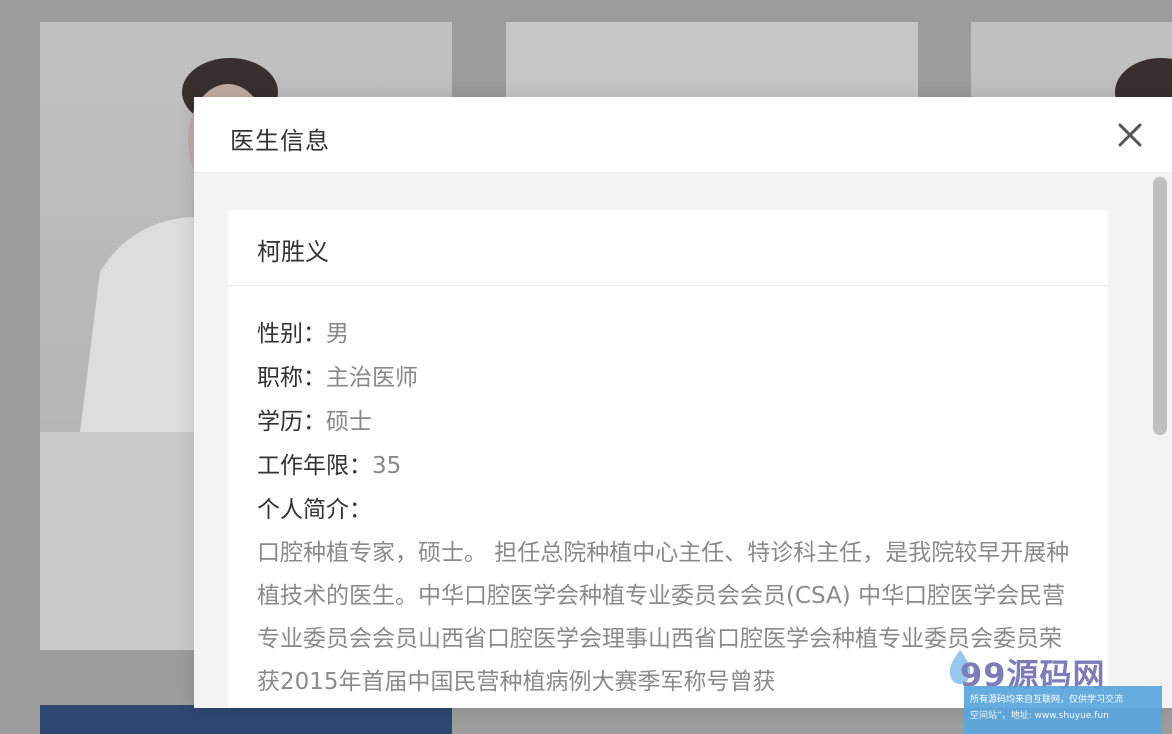 This screenshot has width=1172, height=734. What do you see at coordinates (668, 334) in the screenshot?
I see `gender-row: 性别：男` at bounding box center [668, 334].